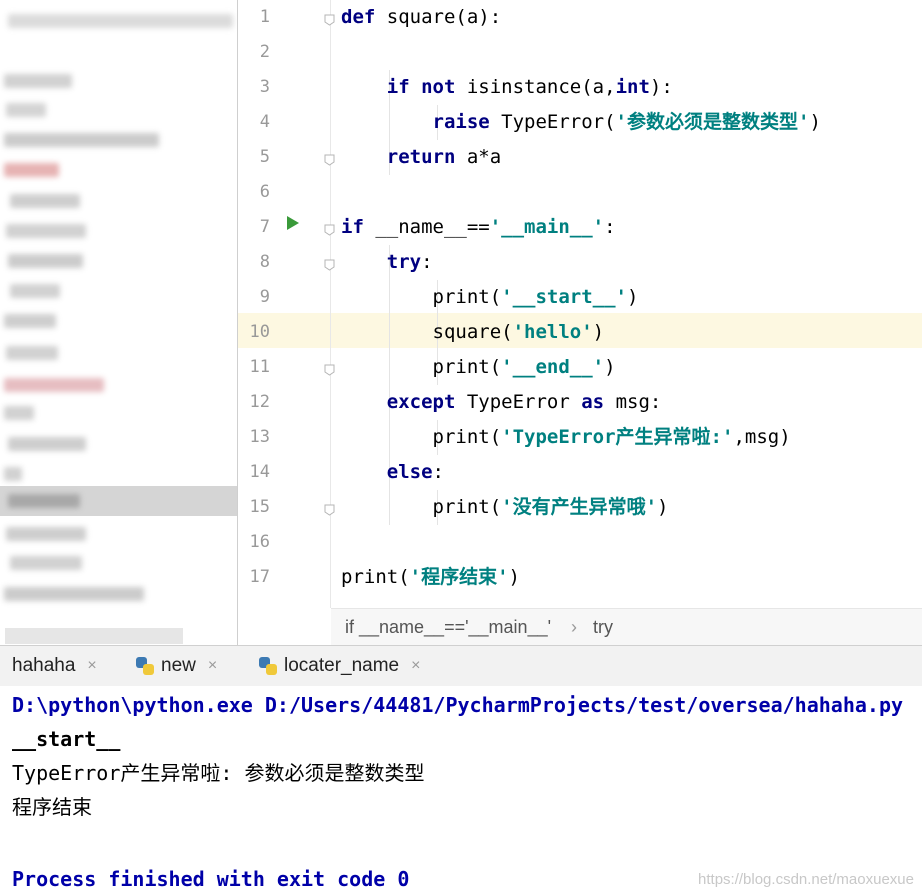  Describe the element at coordinates (448, 627) in the screenshot. I see `breadcrumb-item-if-main: if __name__=='__main__'` at that location.